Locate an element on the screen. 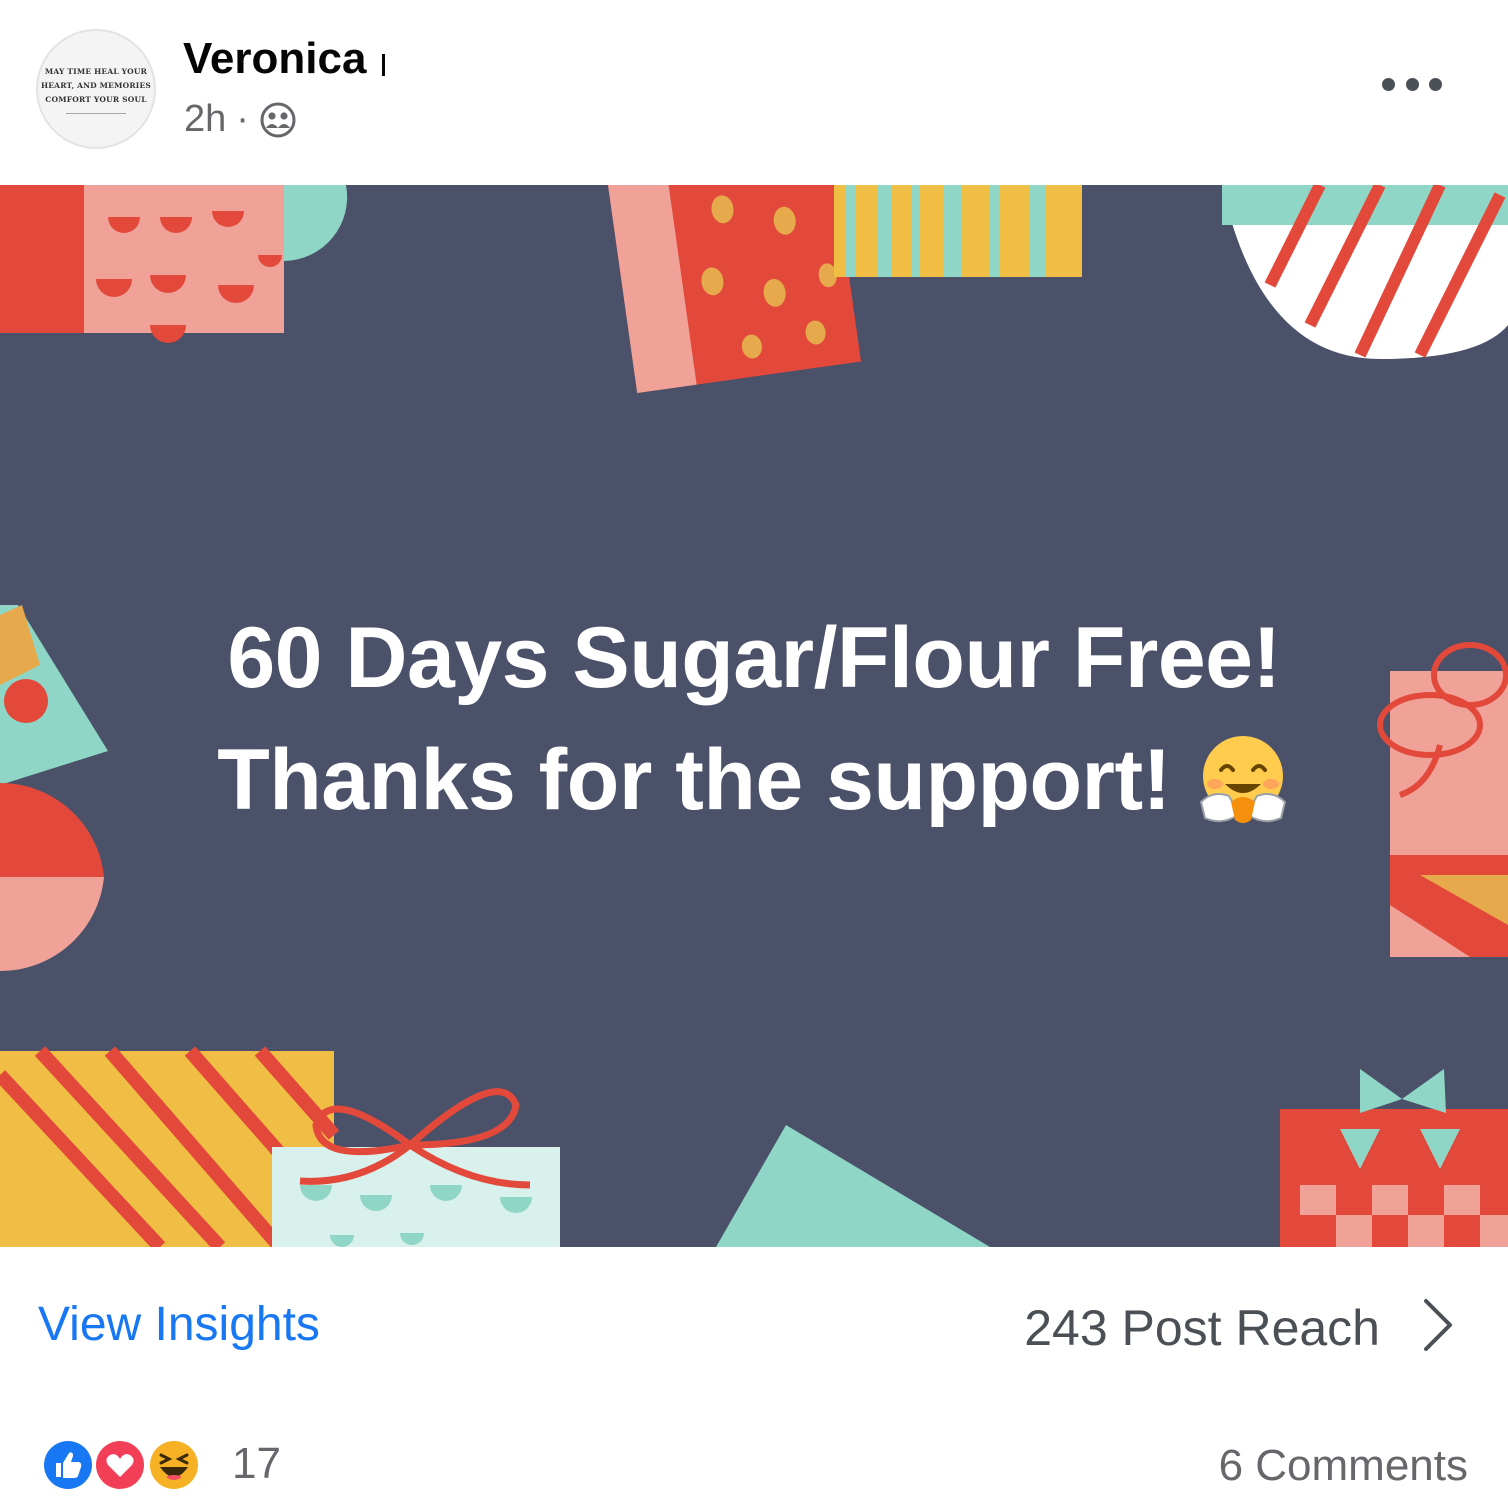 The width and height of the screenshot is (1508, 1498). chevron-right-icon is located at coordinates (1438, 1325).